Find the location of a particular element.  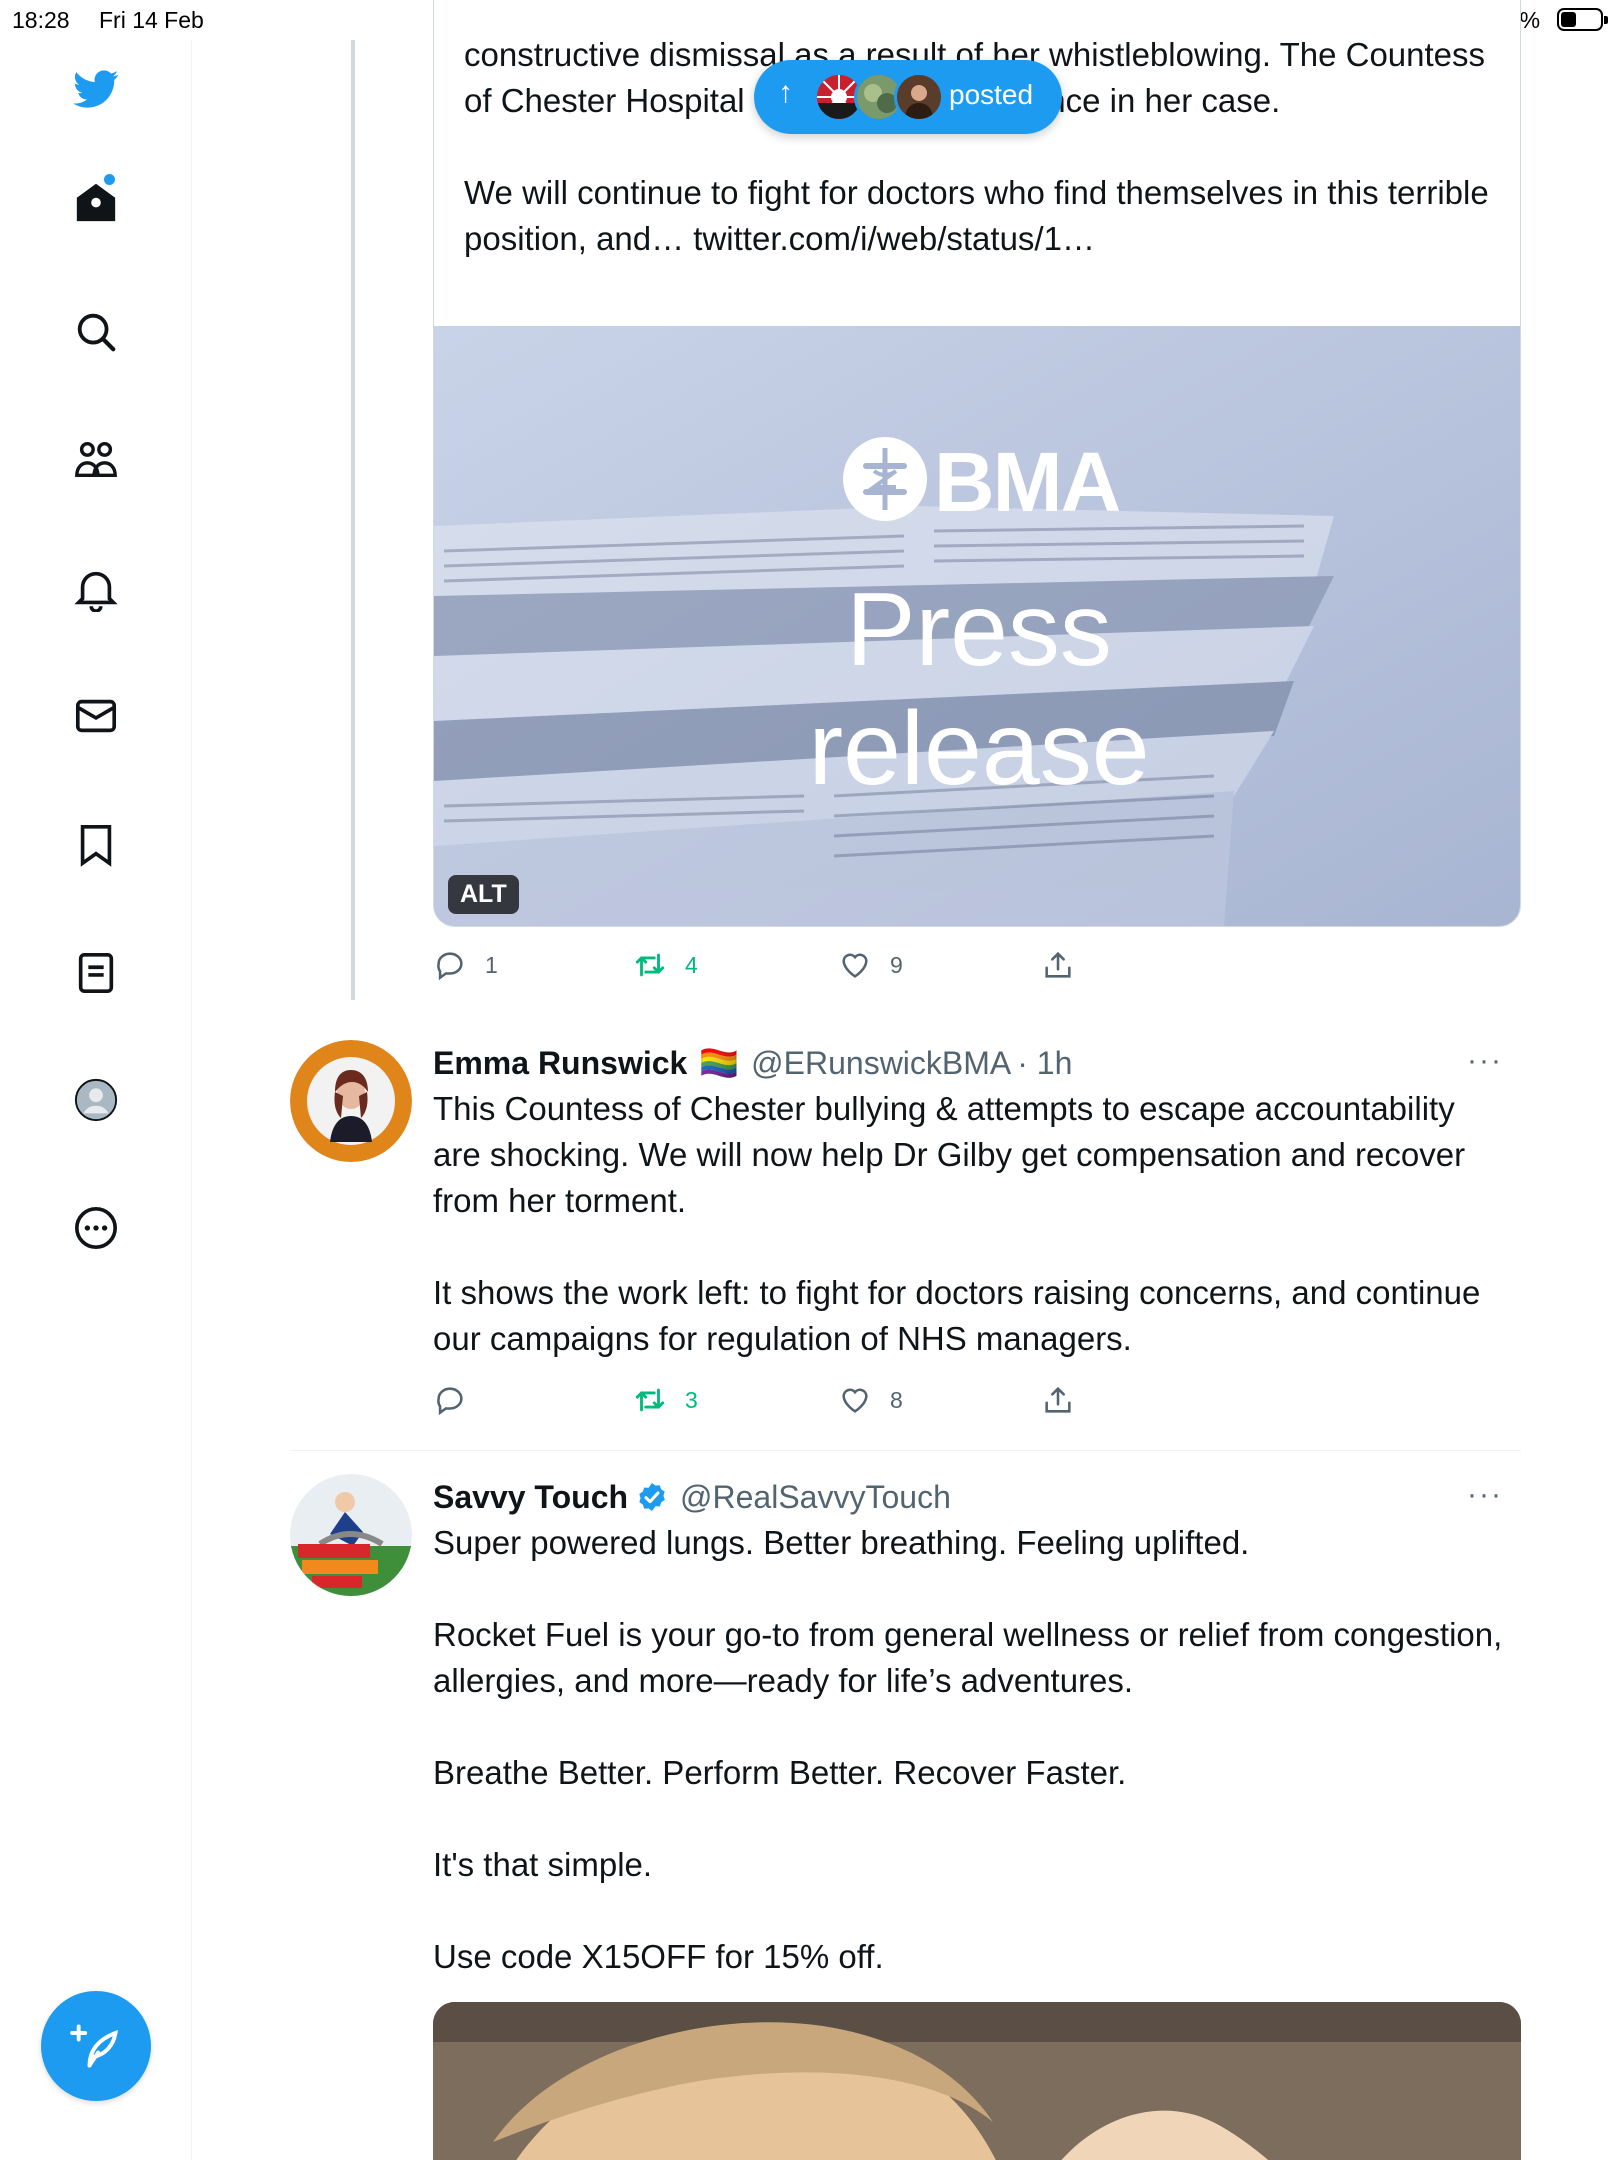

tweet-timestamp: · 1h is located at coordinates (1044, 1063).